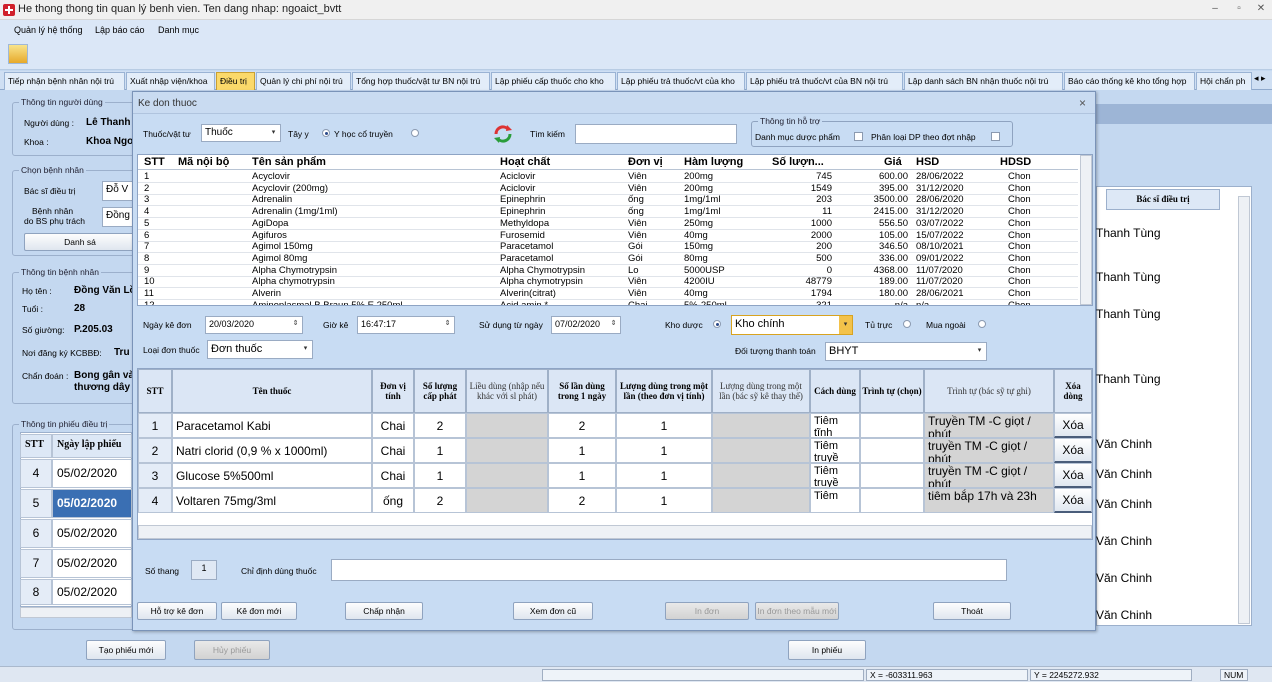 Image resolution: width=1272 pixels, height=682 pixels. Describe the element at coordinates (272, 425) in the screenshot. I see `grid-cell: Paracetamol Kabi` at that location.